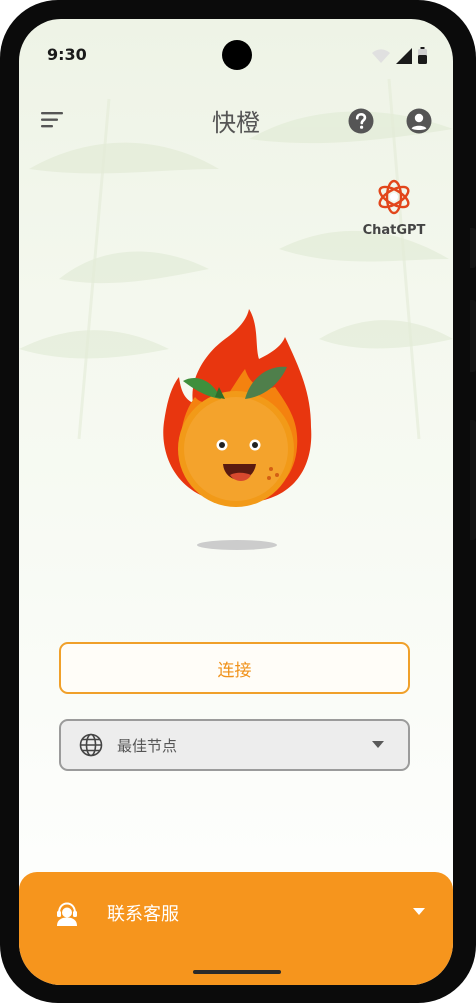 The image size is (476, 1003). Describe the element at coordinates (237, 972) in the screenshot. I see `home-indicator` at that location.